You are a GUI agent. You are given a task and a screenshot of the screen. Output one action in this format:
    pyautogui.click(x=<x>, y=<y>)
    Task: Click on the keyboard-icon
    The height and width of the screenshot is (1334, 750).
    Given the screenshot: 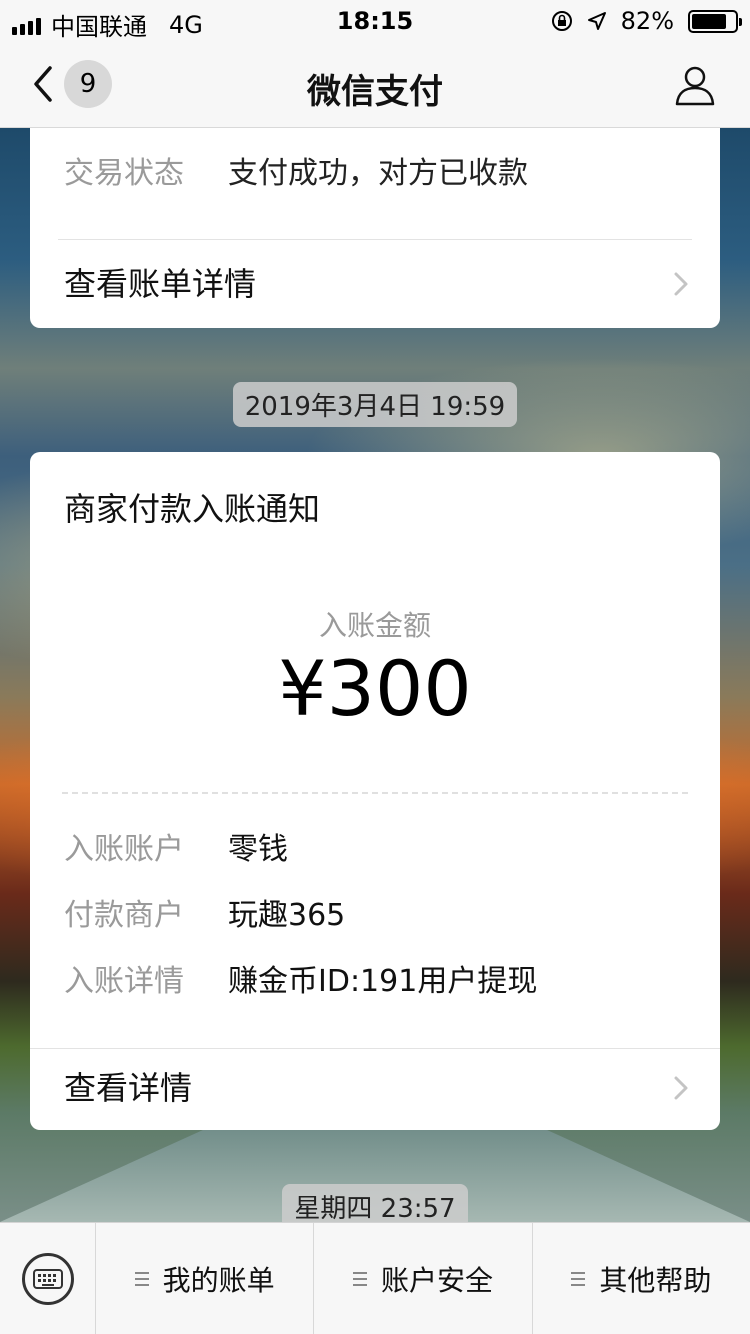 What is the action you would take?
    pyautogui.click(x=48, y=1279)
    